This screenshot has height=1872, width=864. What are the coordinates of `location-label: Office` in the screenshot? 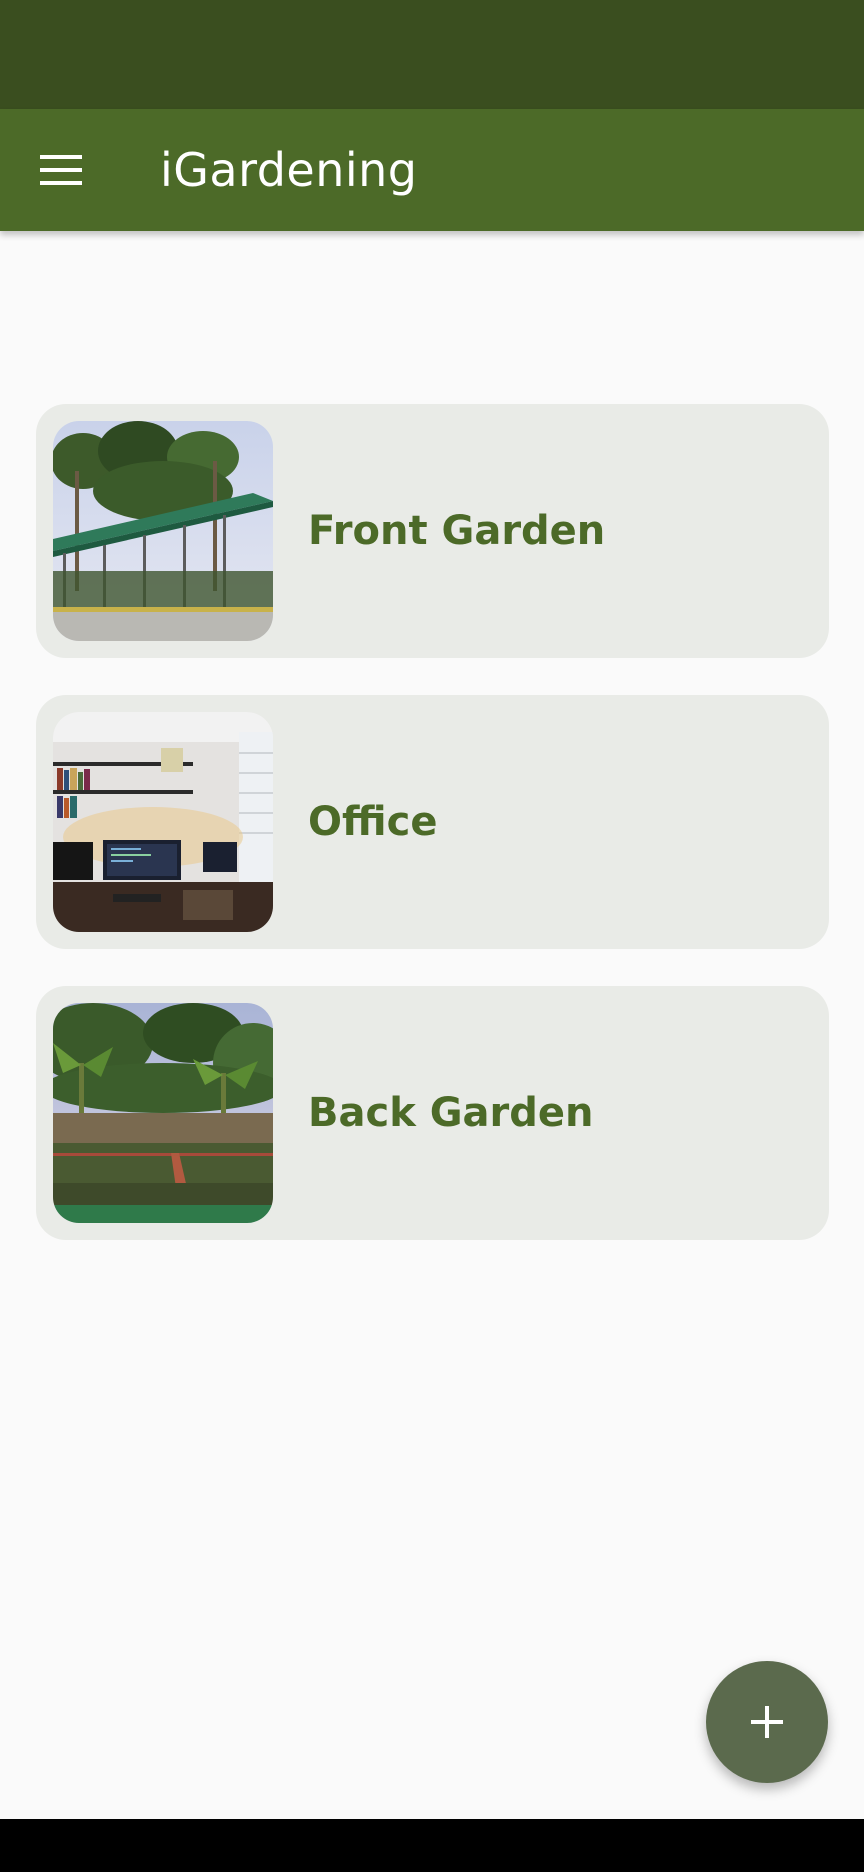 It's located at (373, 822).